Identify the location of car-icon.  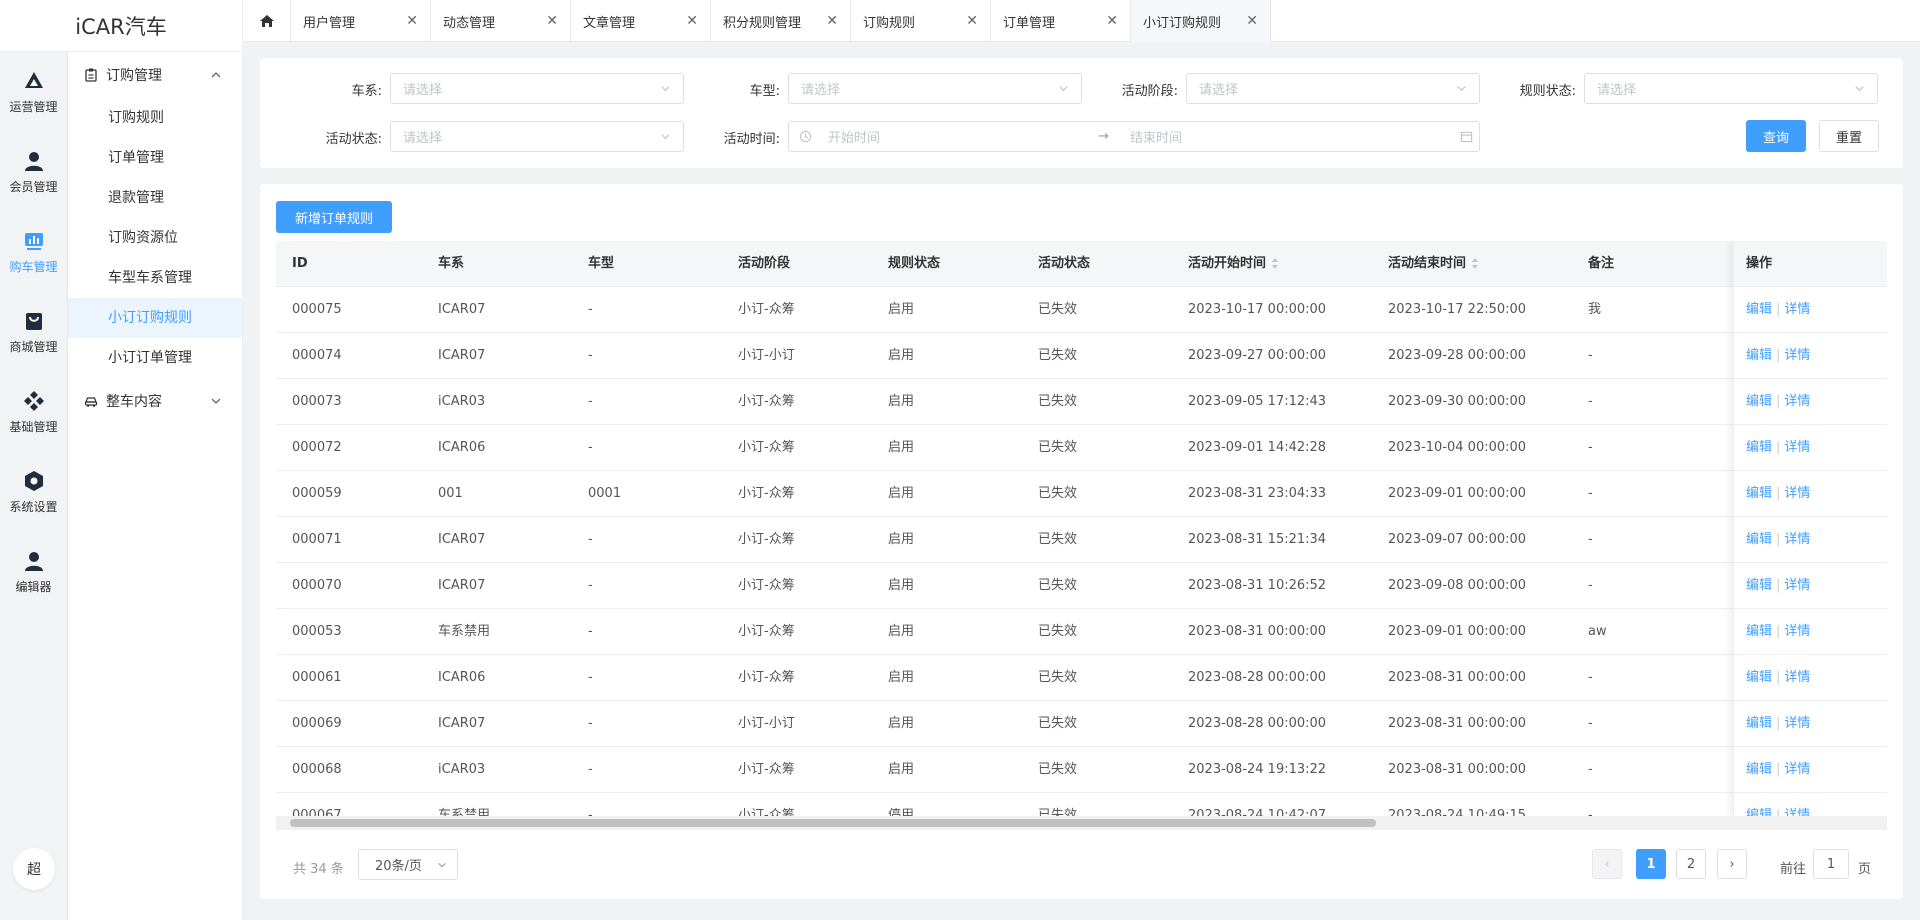
(91, 402).